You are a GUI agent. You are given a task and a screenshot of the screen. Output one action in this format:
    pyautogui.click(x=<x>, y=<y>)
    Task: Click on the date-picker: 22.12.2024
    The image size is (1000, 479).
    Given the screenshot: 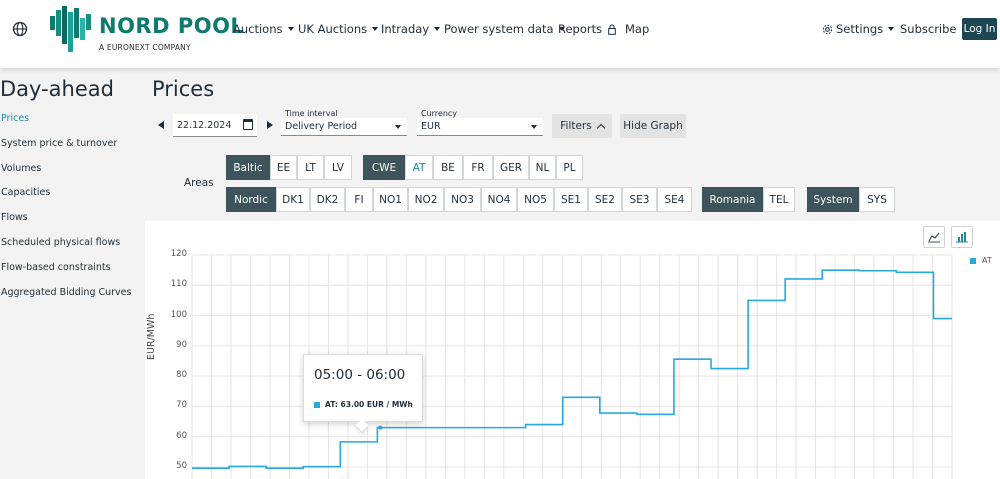 What is the action you would take?
    pyautogui.click(x=215, y=125)
    